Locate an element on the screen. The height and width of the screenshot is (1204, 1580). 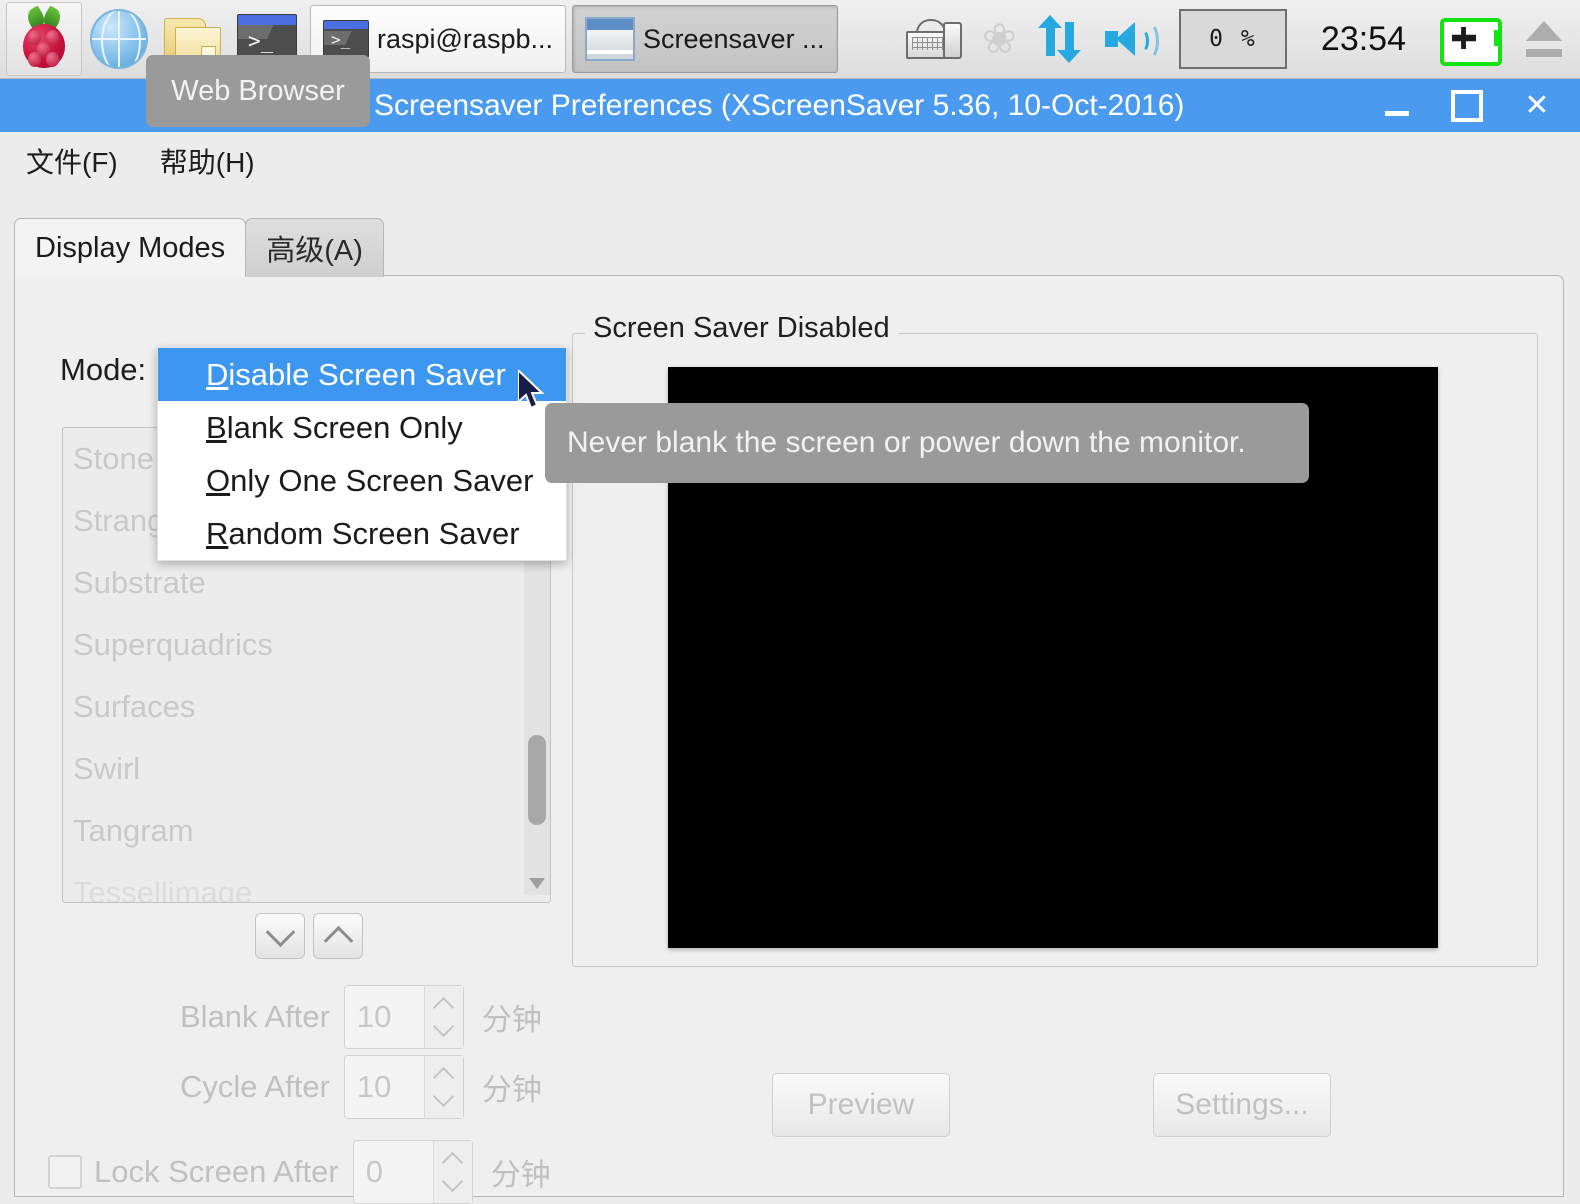
menu-item-label: nly One Screen Saver is located at coordinates (382, 480).